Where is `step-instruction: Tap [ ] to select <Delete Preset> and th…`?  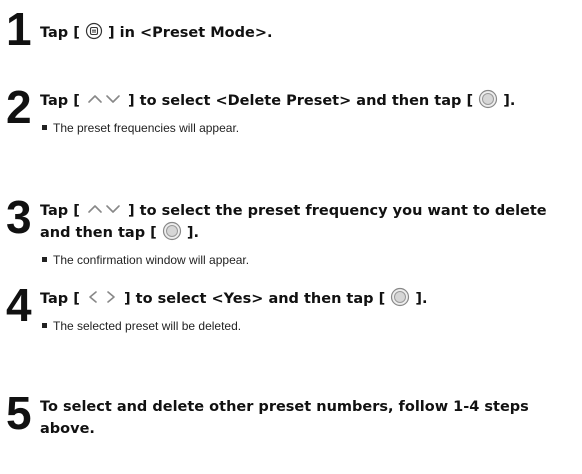 step-instruction: Tap [ ] to select <Delete Preset> and th… is located at coordinates (305, 100).